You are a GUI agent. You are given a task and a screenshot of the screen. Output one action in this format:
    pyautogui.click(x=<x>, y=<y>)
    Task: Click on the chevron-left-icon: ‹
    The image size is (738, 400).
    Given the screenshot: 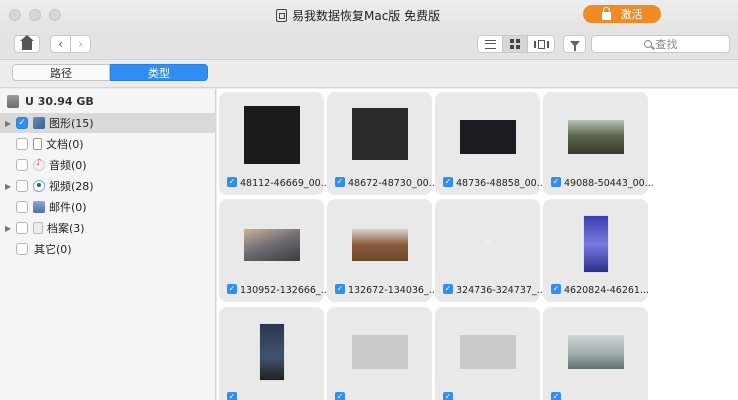 What is the action you would take?
    pyautogui.click(x=60, y=44)
    